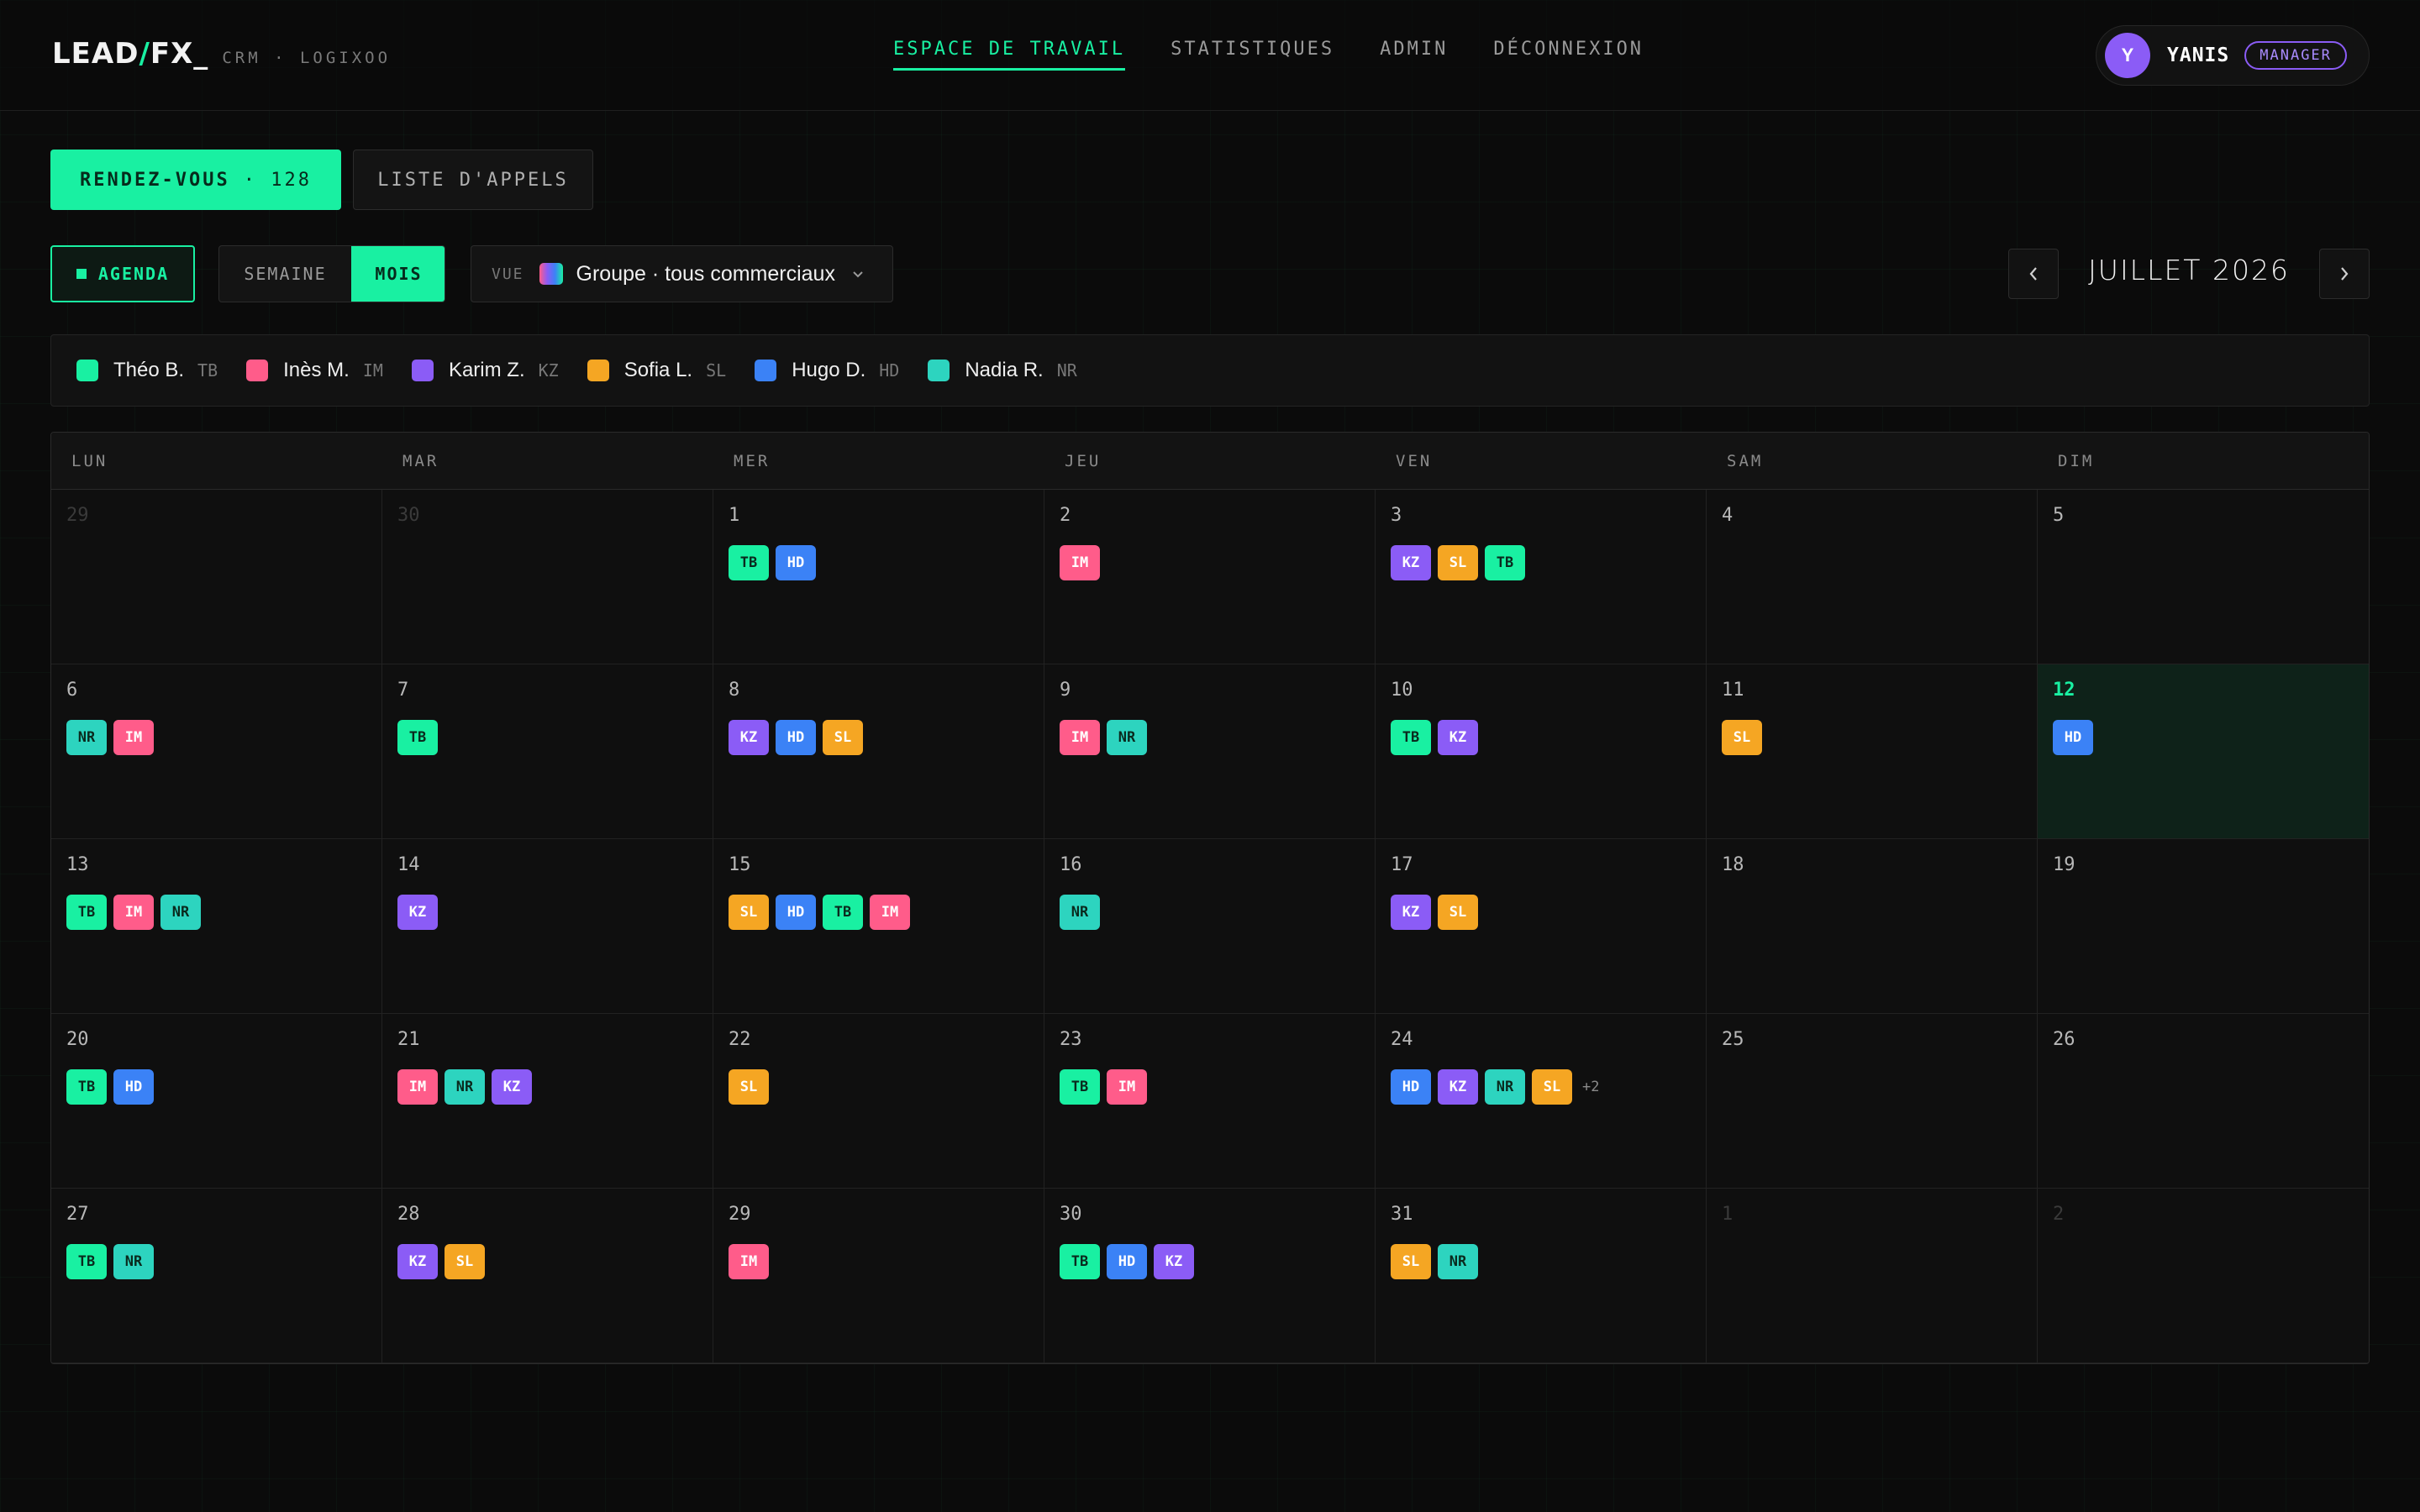 The height and width of the screenshot is (1512, 2420). I want to click on nav-item-2: ADMIN, so click(1414, 55).